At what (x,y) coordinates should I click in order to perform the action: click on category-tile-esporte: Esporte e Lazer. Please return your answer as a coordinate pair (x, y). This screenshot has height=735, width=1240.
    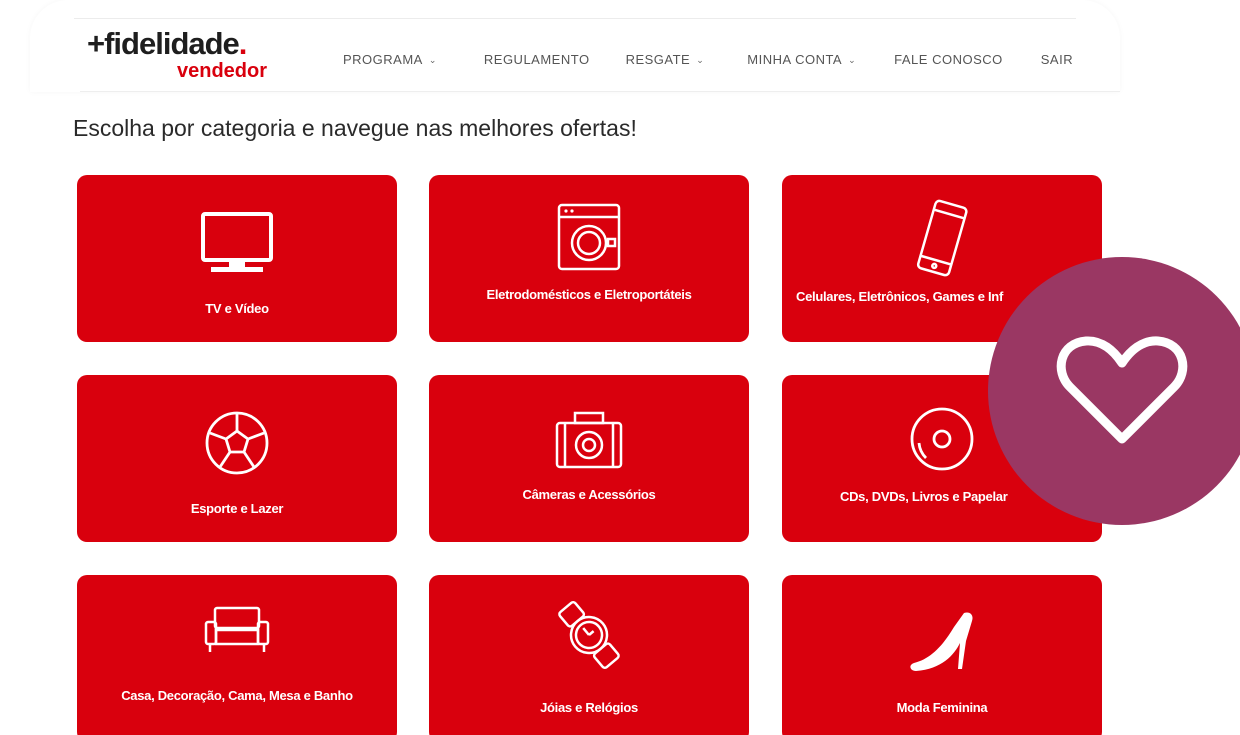
    Looking at the image, I should click on (237, 458).